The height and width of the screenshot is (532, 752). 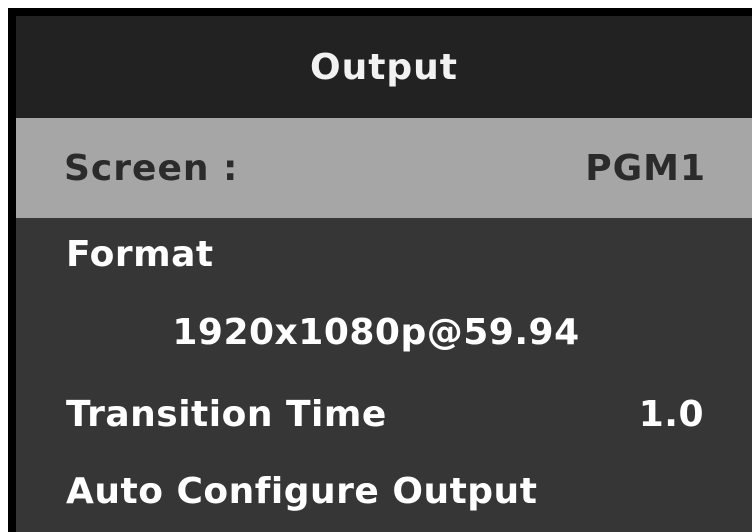 What do you see at coordinates (376, 332) in the screenshot?
I see `format-value: 1920x1080p@59.94` at bounding box center [376, 332].